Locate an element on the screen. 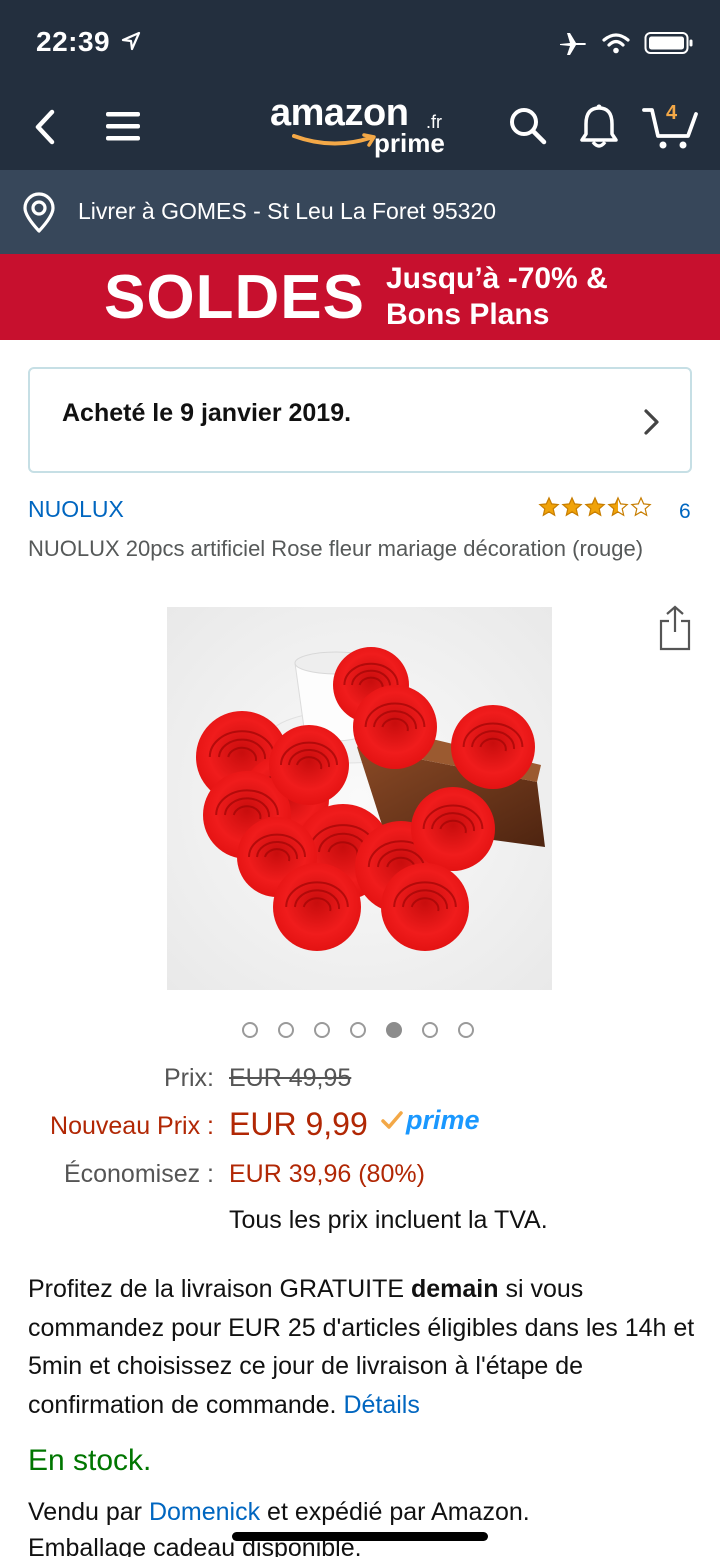 This screenshot has height=1557, width=720. product-image is located at coordinates (359, 798).